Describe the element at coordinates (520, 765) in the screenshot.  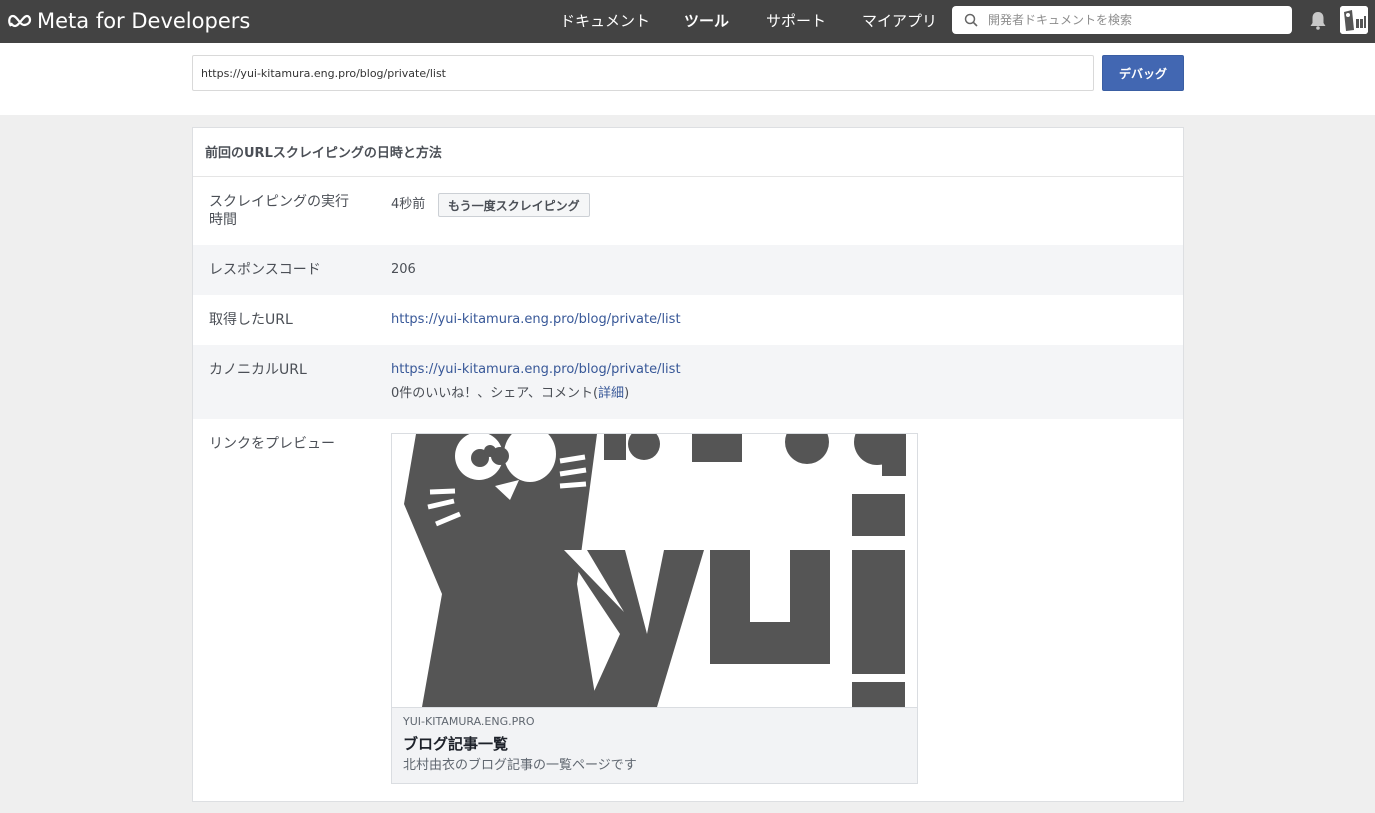
I see `preview-description: 北村由衣のブログ記事の一覧ページです` at that location.